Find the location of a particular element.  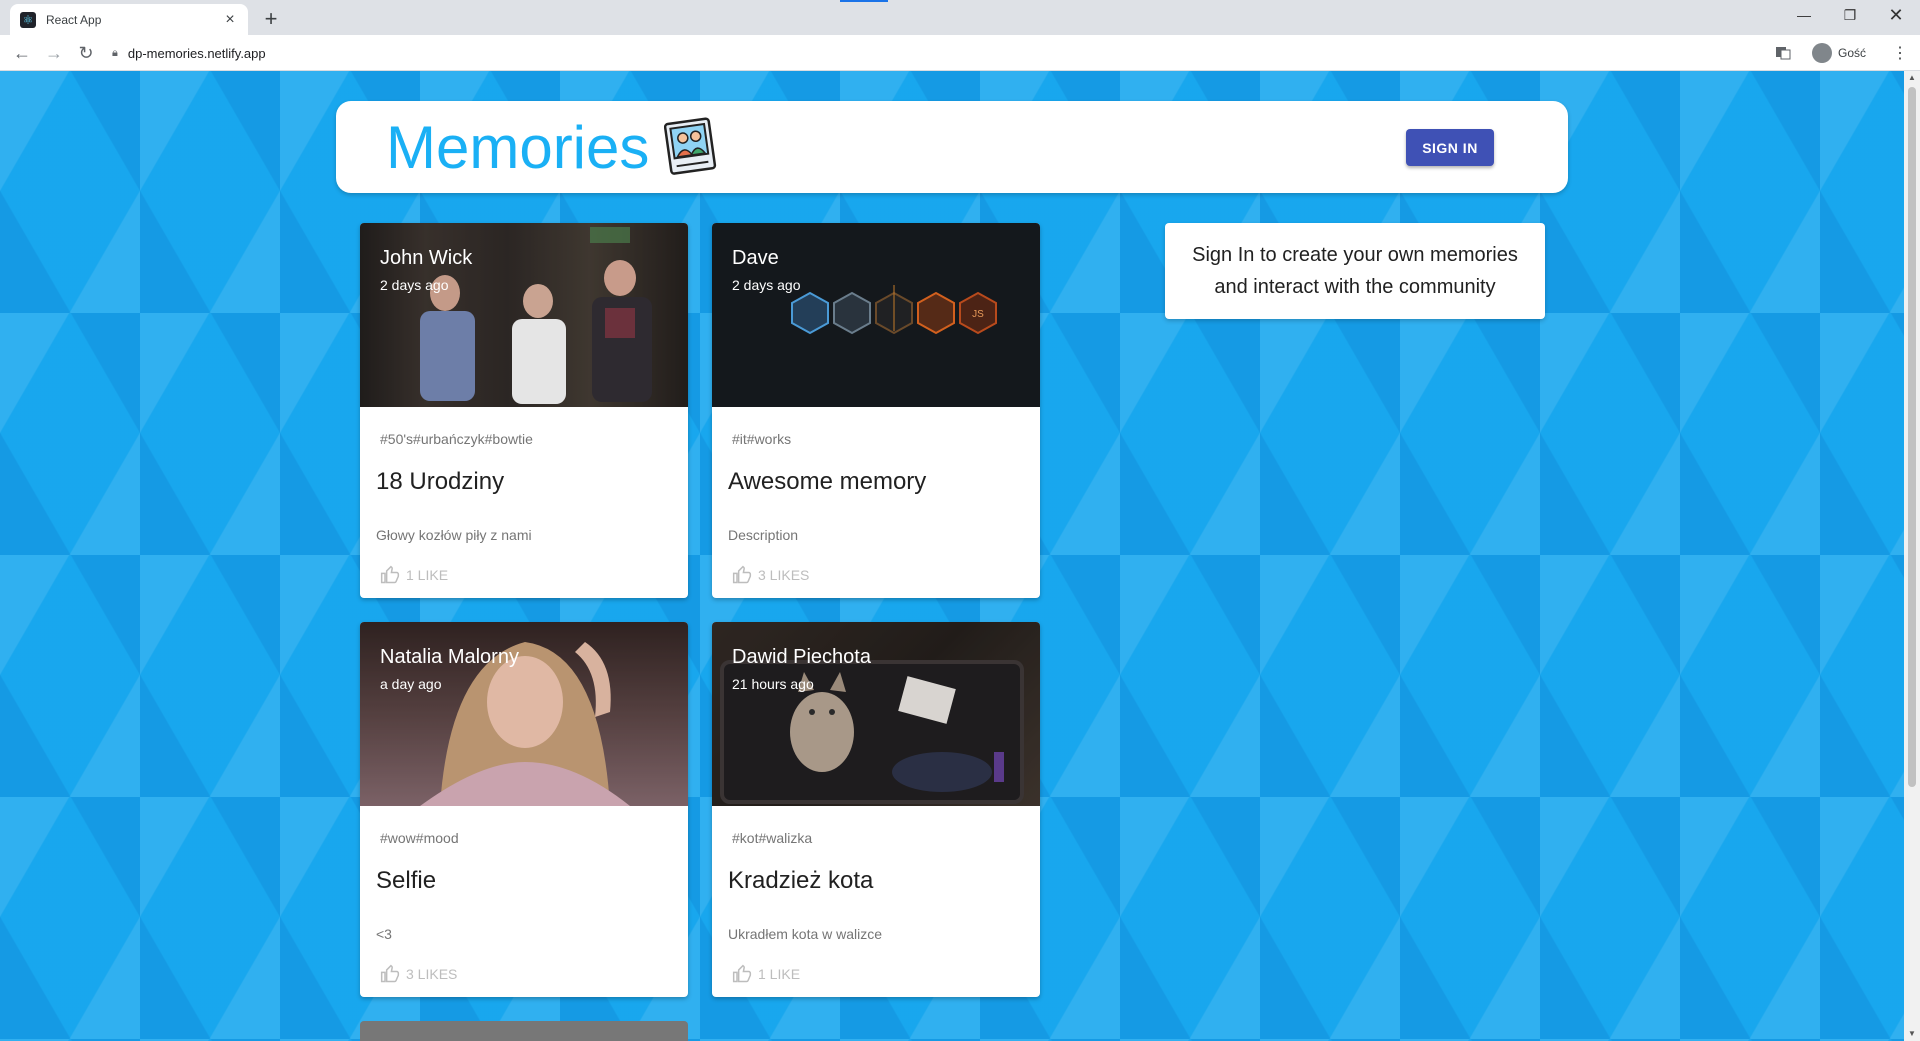

card-image: John Wick 2 days ago is located at coordinates (524, 315).